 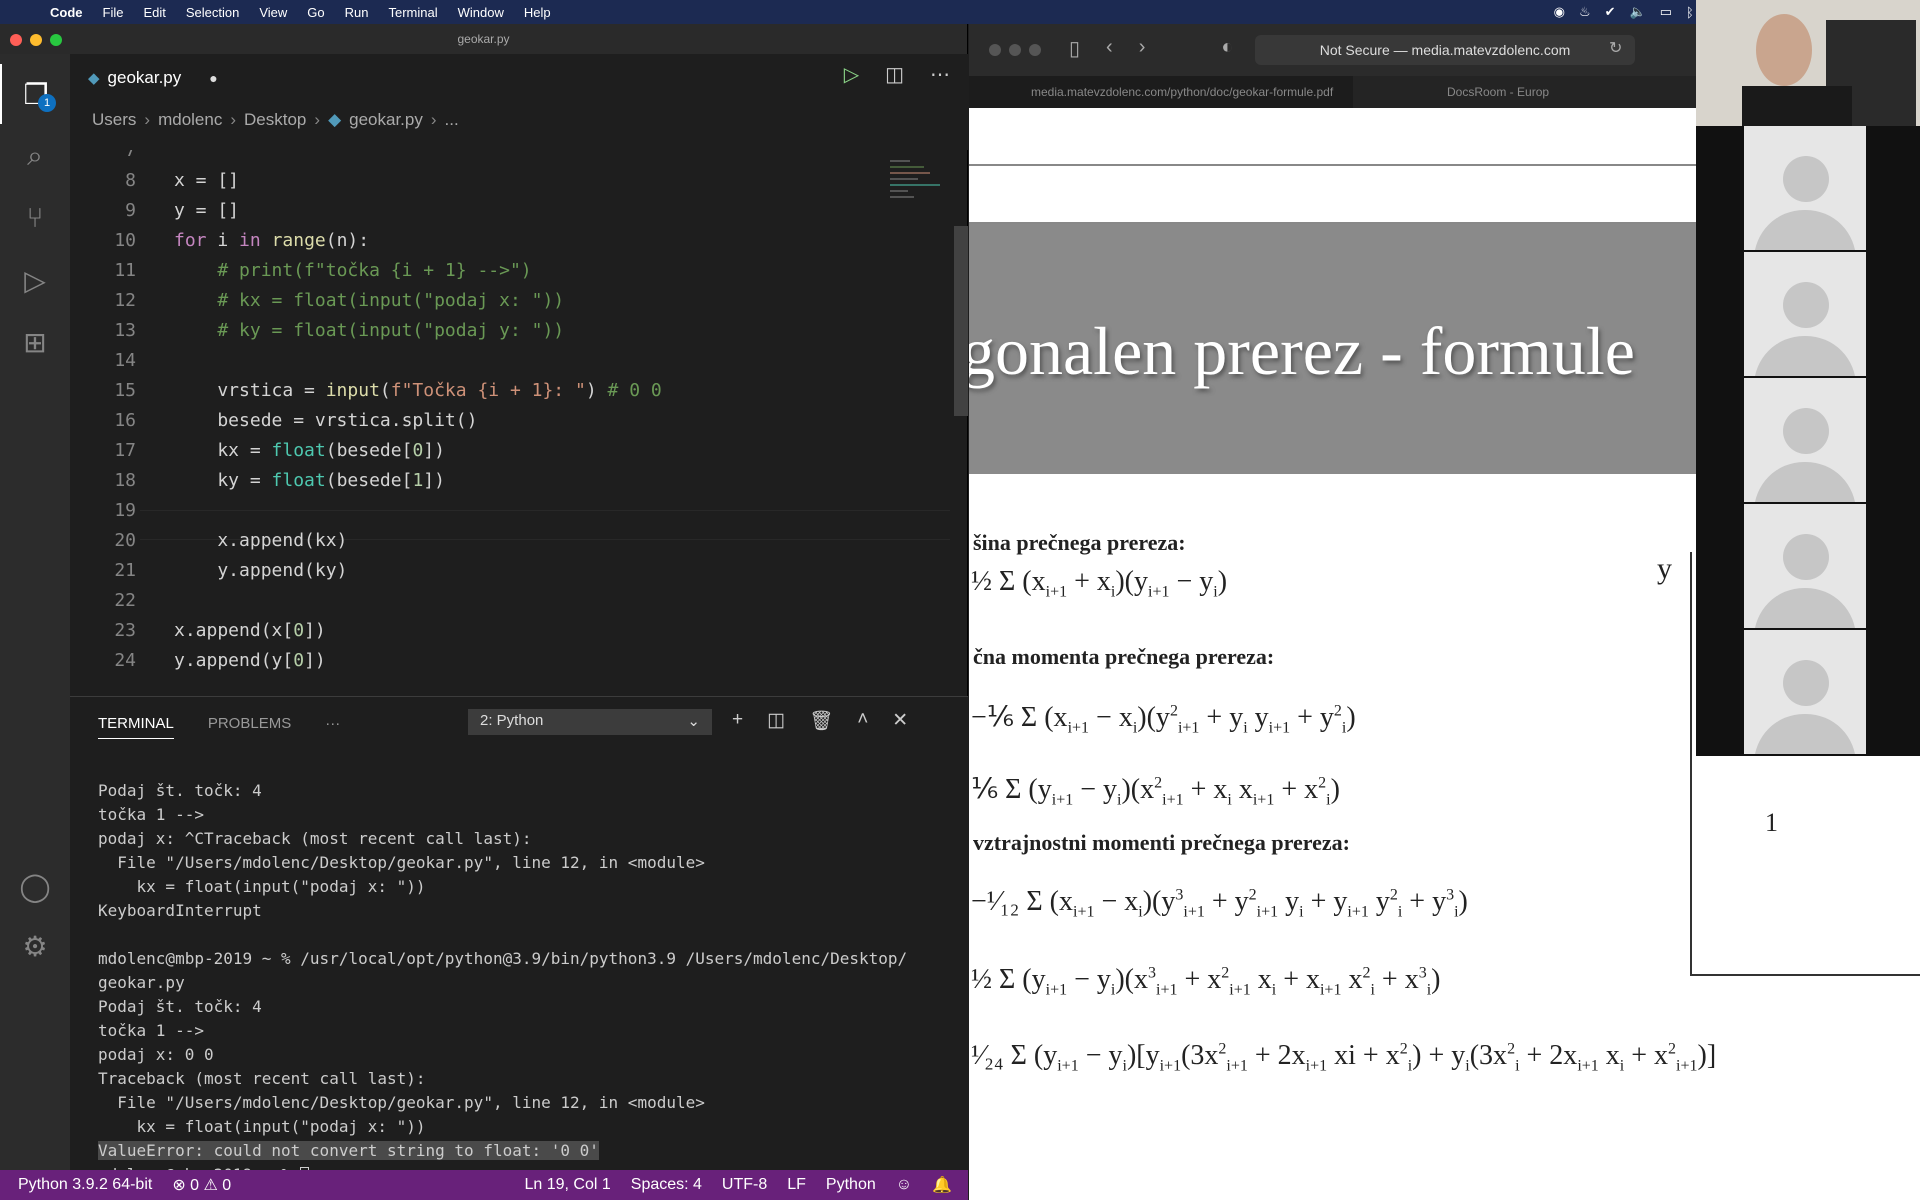 What do you see at coordinates (369, 331) in the screenshot?
I see `code-line: # ky = float(input("podaj y: "))` at bounding box center [369, 331].